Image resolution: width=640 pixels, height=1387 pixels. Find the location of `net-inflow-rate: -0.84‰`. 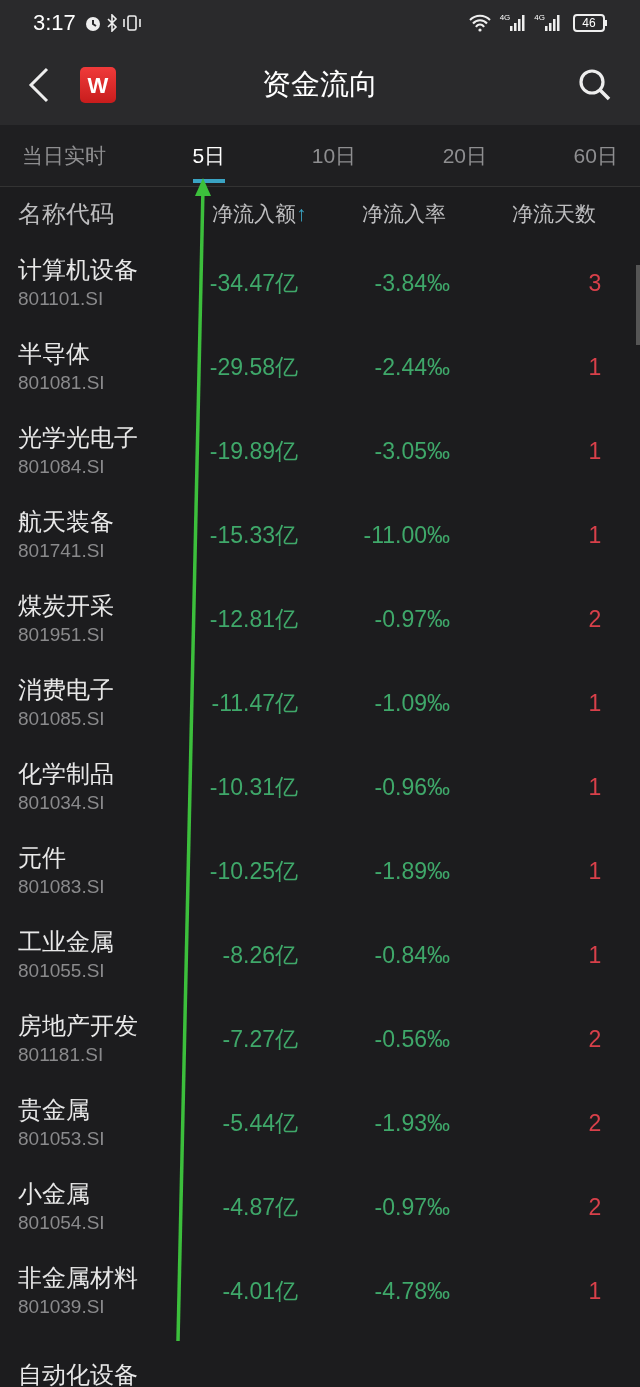

net-inflow-rate: -0.84‰ is located at coordinates (412, 955).